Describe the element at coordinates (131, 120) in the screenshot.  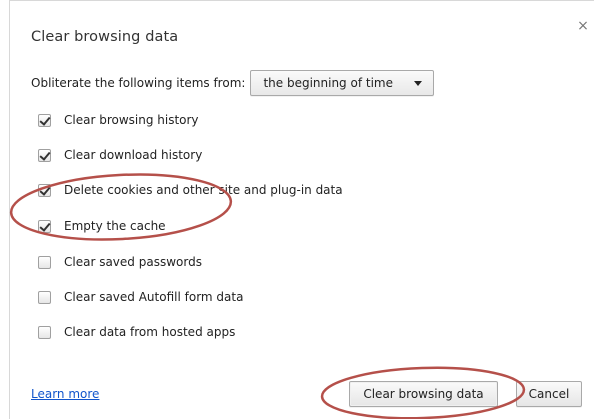
I see `option-label: Clear browsing history` at that location.